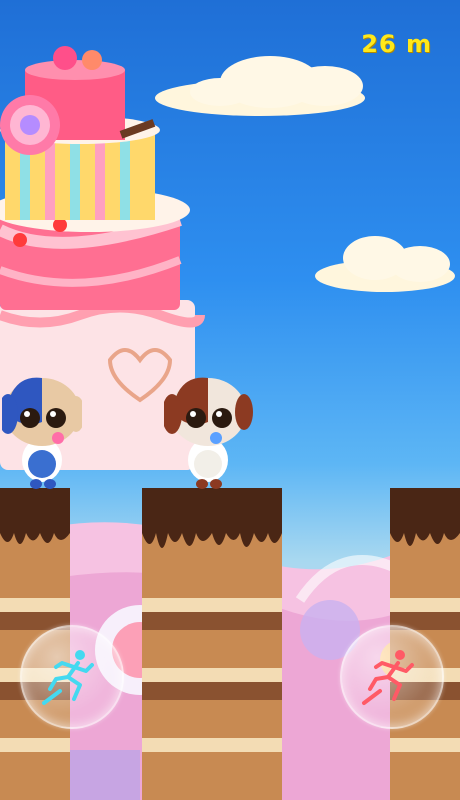  I want to click on cloud, so click(385, 264).